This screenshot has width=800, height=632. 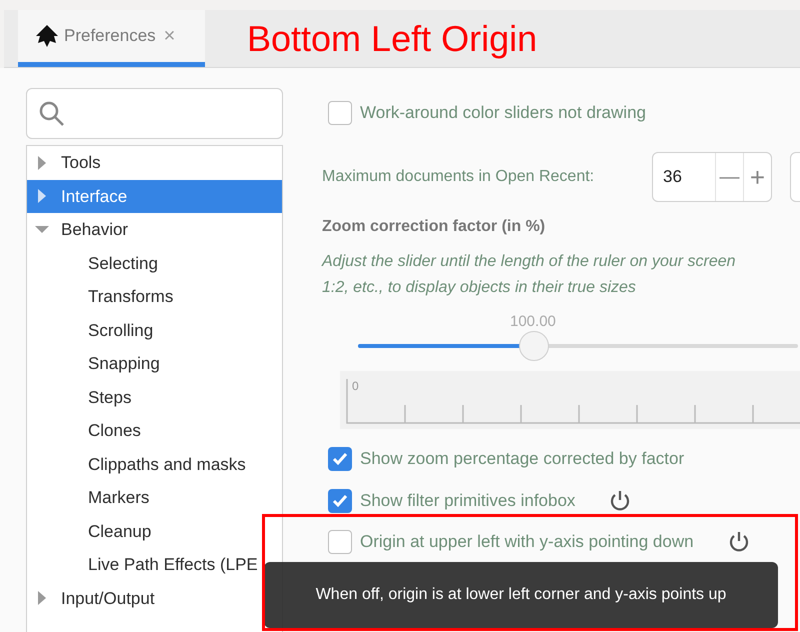 What do you see at coordinates (392, 38) in the screenshot?
I see `annotation-title: Bottom Left Origin` at bounding box center [392, 38].